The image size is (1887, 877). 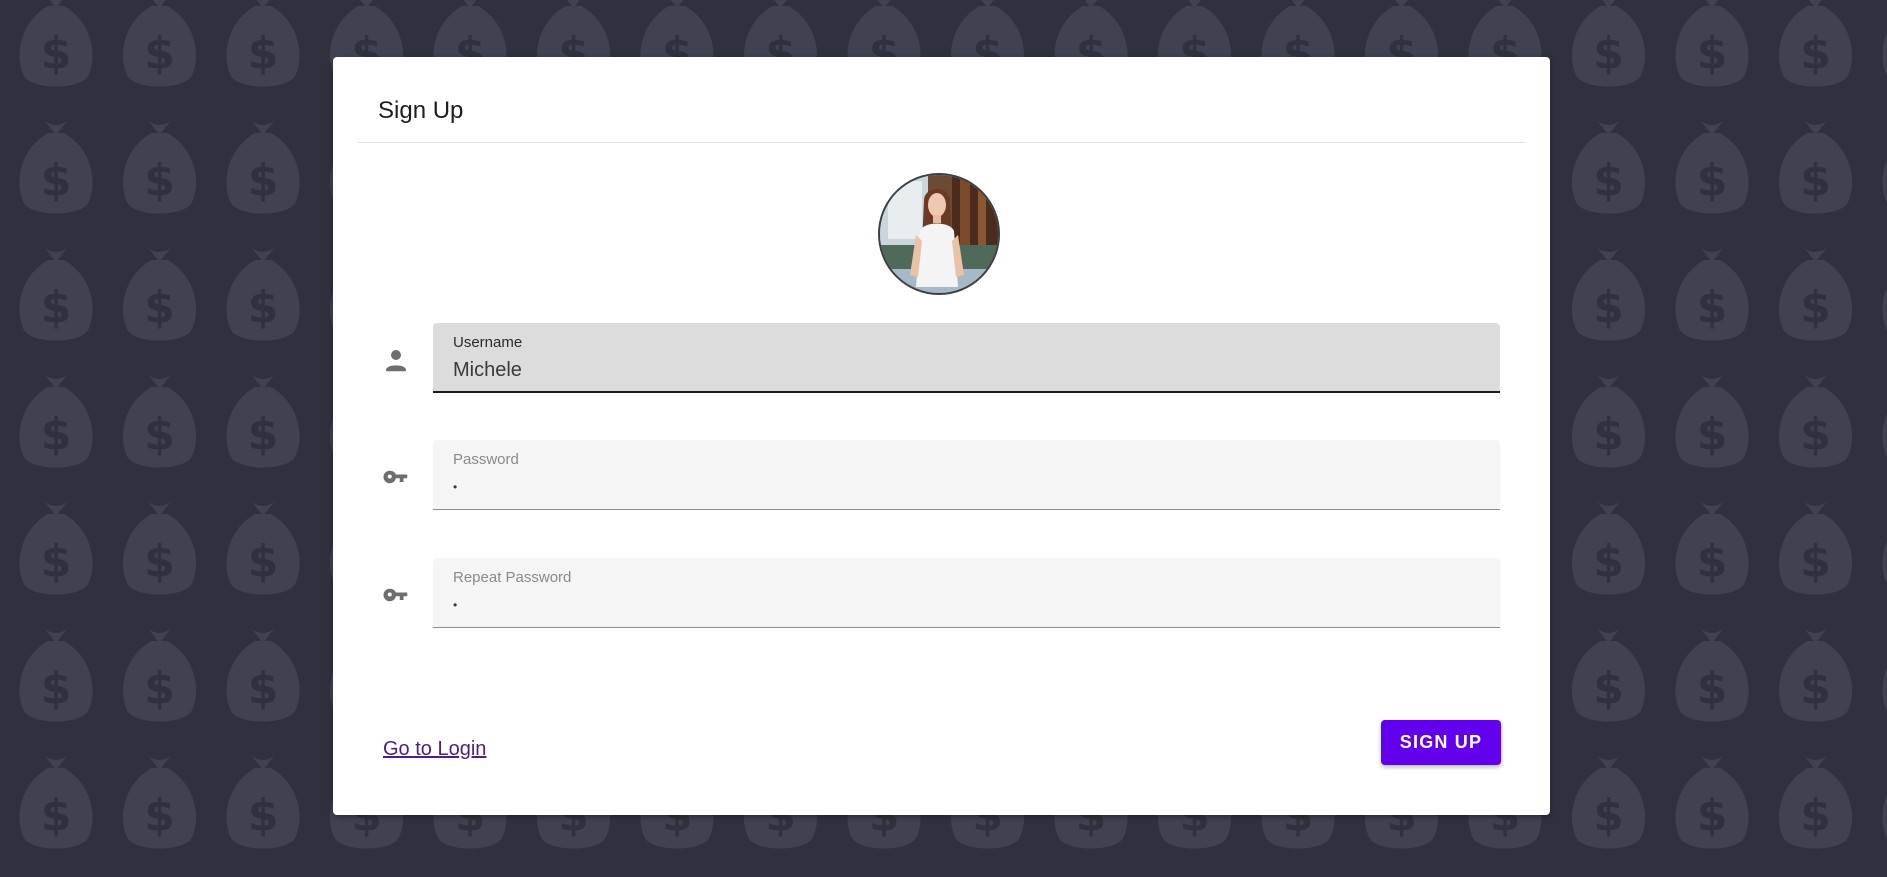 I want to click on username-label: Username, so click(x=488, y=342).